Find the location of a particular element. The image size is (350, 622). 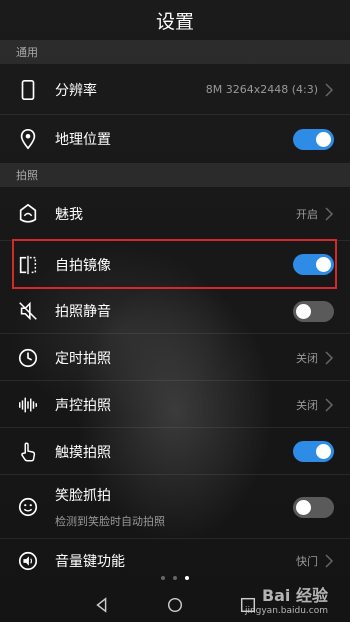

back-icon is located at coordinates (102, 605).